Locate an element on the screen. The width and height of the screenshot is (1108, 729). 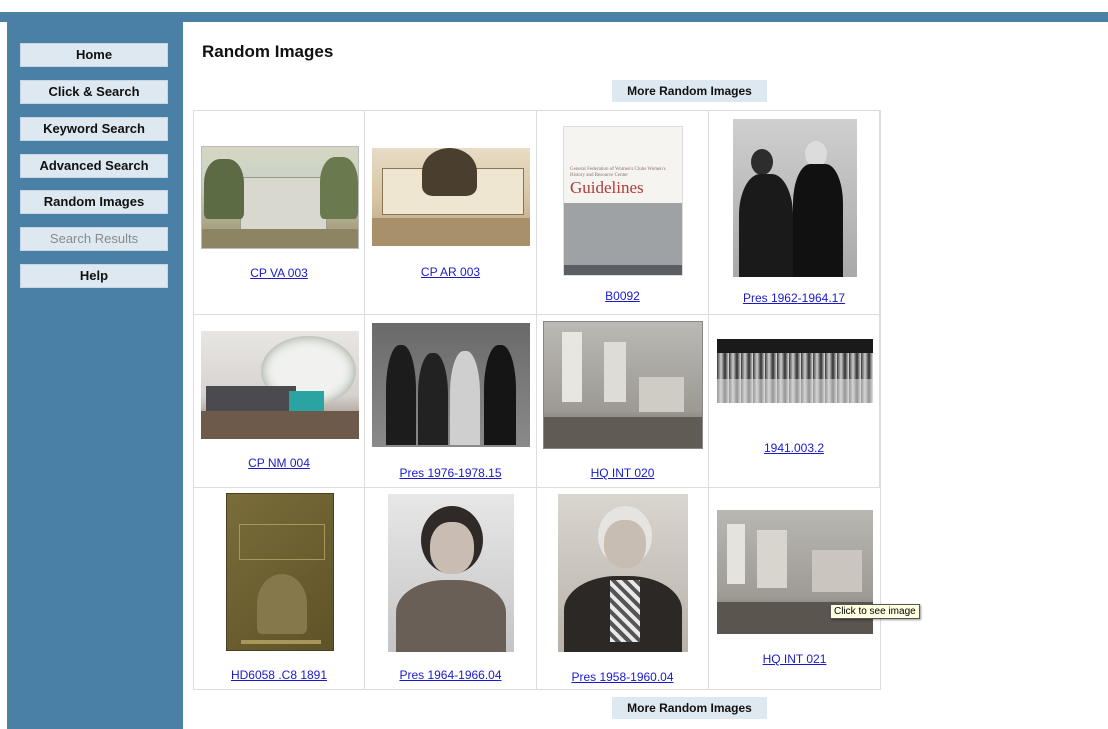
group-photo-image is located at coordinates (451, 385).